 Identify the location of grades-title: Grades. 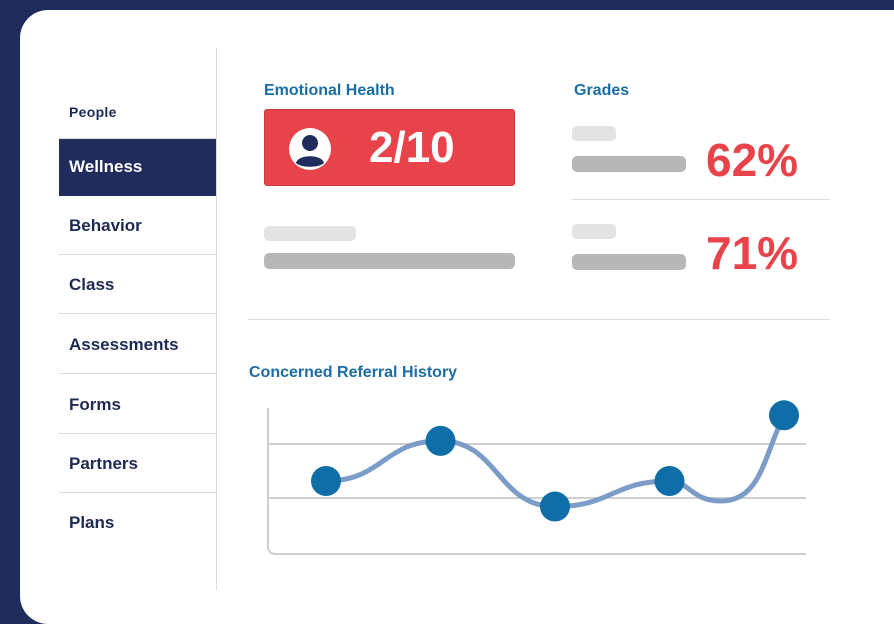
(602, 90).